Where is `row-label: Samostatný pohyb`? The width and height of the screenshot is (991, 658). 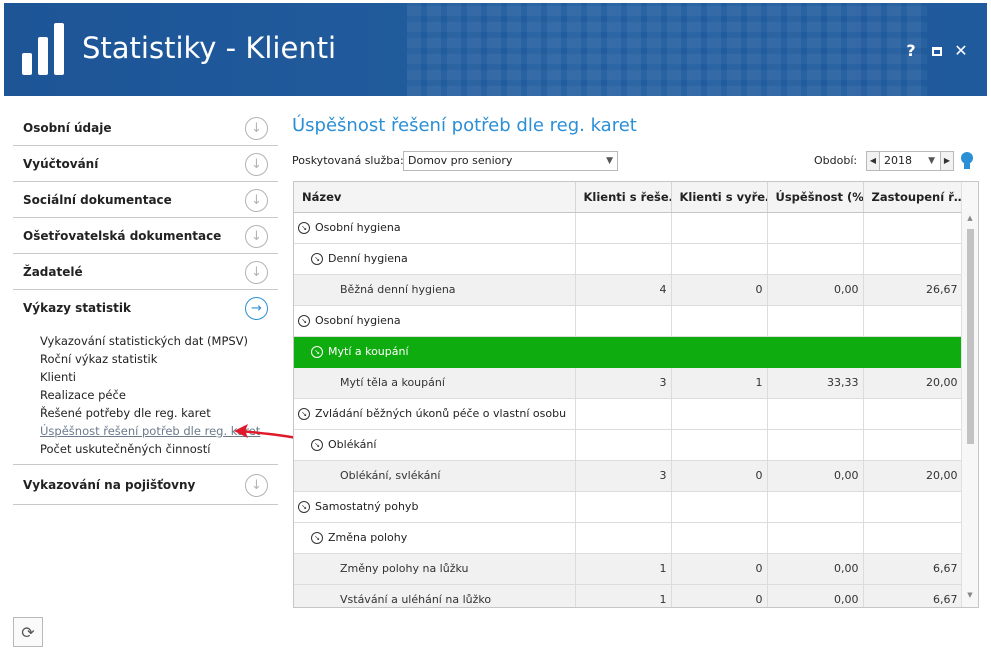 row-label: Samostatný pohyb is located at coordinates (367, 506).